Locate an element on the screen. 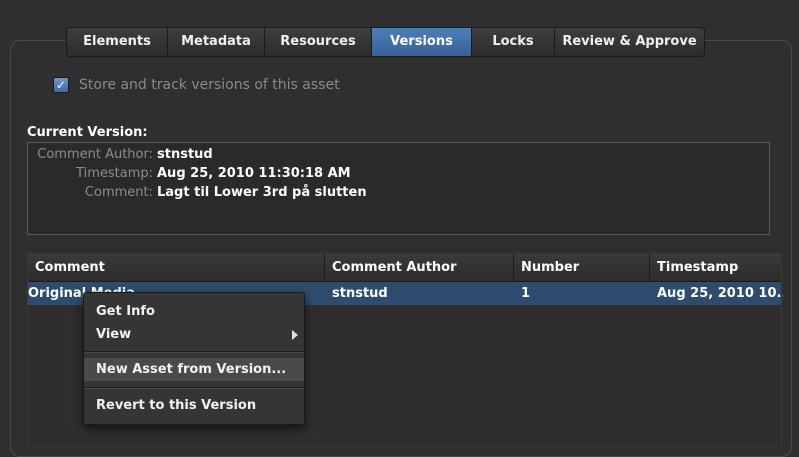 The height and width of the screenshot is (457, 799). comment-row: Comment: Lagt til Lower 3rd på slutten is located at coordinates (184, 192).